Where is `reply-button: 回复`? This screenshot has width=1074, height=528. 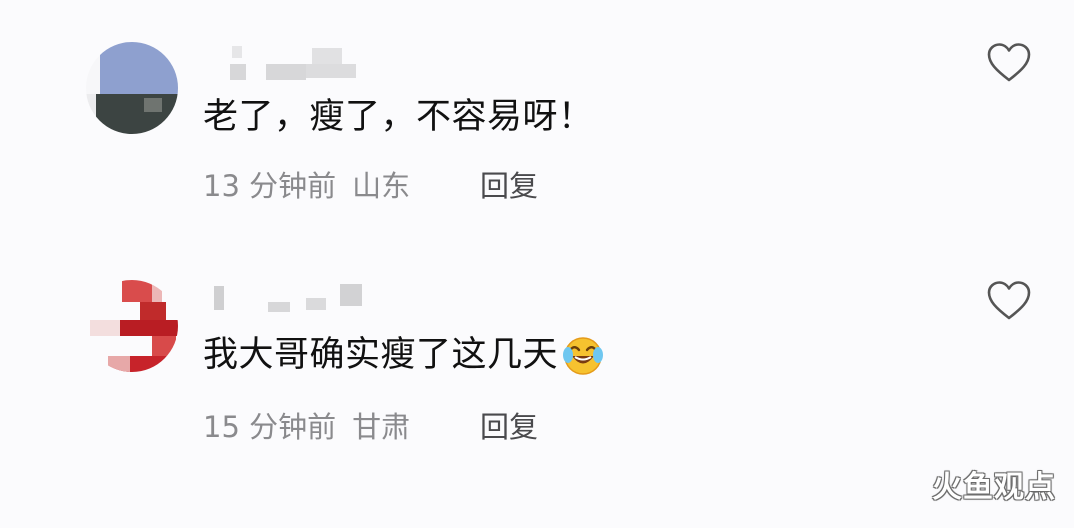
reply-button: 回复 is located at coordinates (509, 427).